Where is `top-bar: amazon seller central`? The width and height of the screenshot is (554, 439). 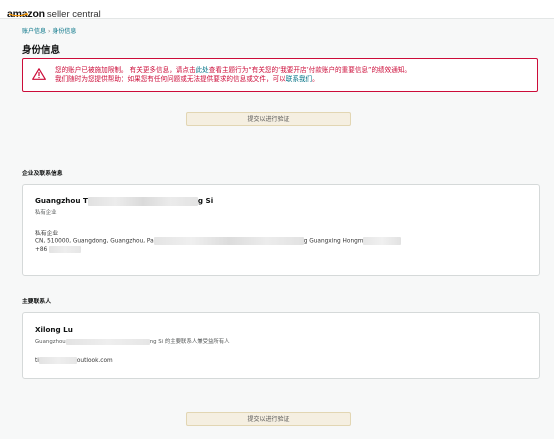
top-bar: amazon seller central is located at coordinates (277, 10).